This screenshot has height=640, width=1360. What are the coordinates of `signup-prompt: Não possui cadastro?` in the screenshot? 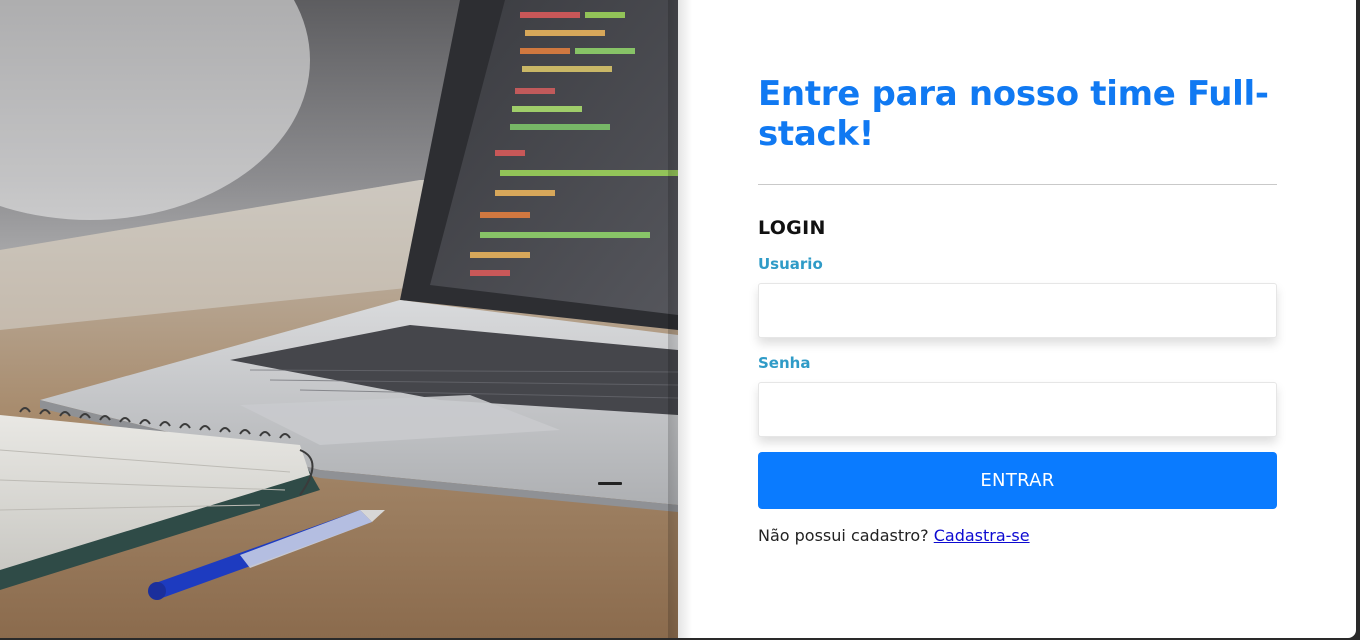 It's located at (843, 535).